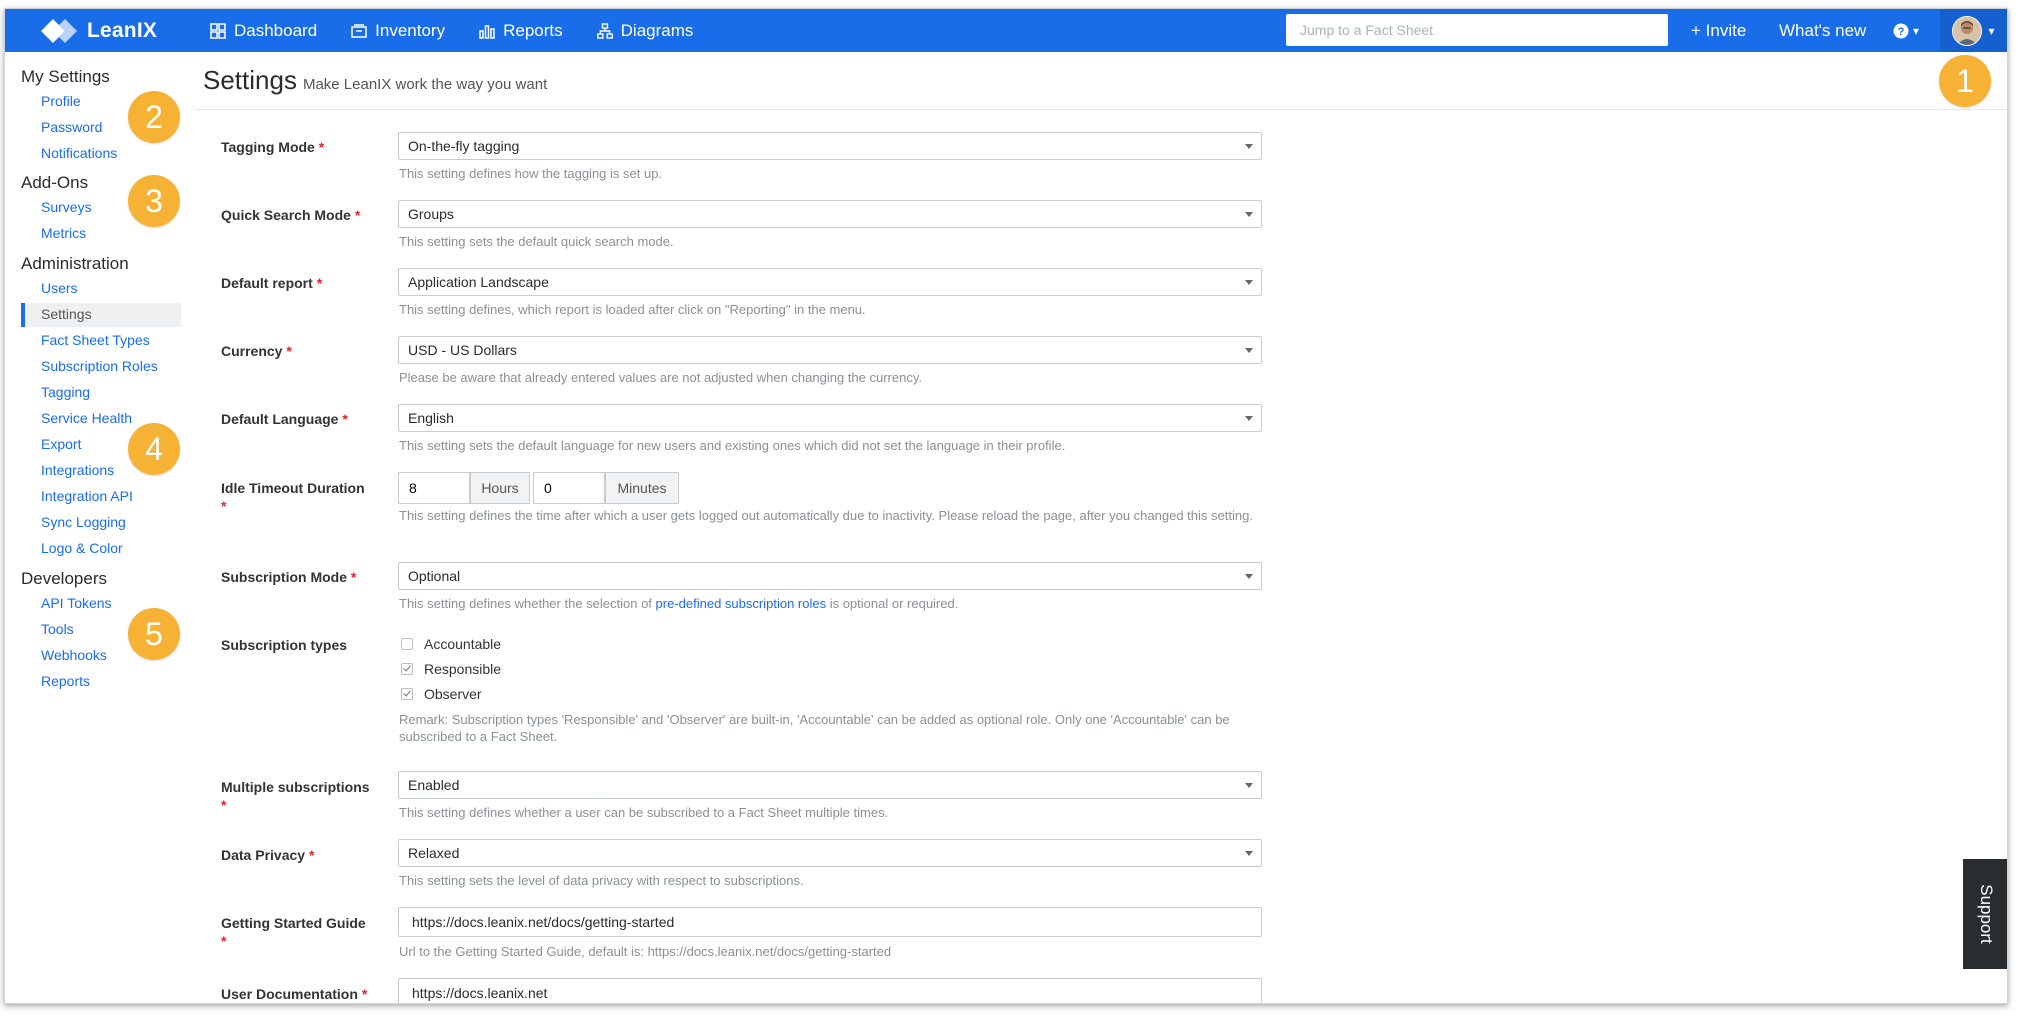 The height and width of the screenshot is (1016, 2018). Describe the element at coordinates (154, 117) in the screenshot. I see `annotation-badge-2: 2` at that location.